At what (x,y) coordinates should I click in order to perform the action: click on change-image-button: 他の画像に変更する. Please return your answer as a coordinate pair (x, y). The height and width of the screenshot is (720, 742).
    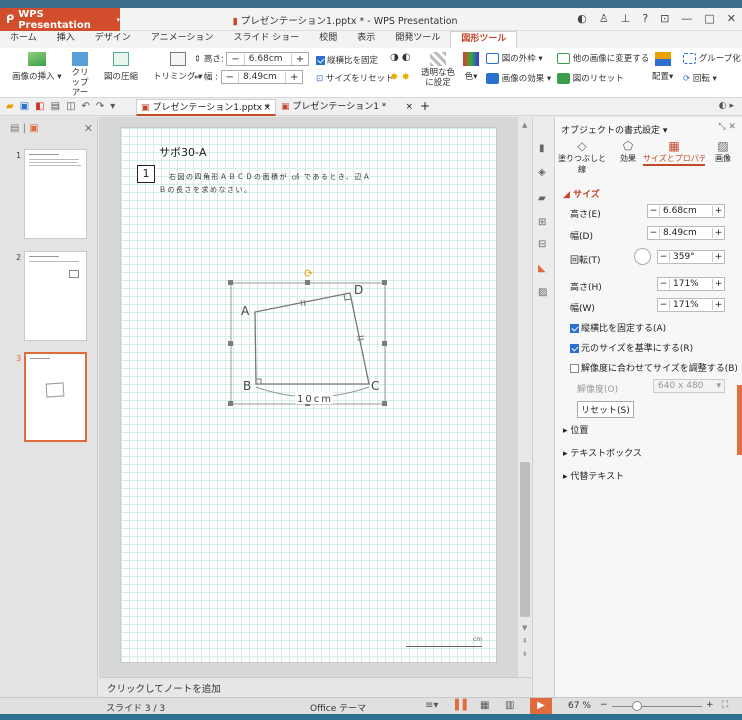
    Looking at the image, I should click on (603, 58).